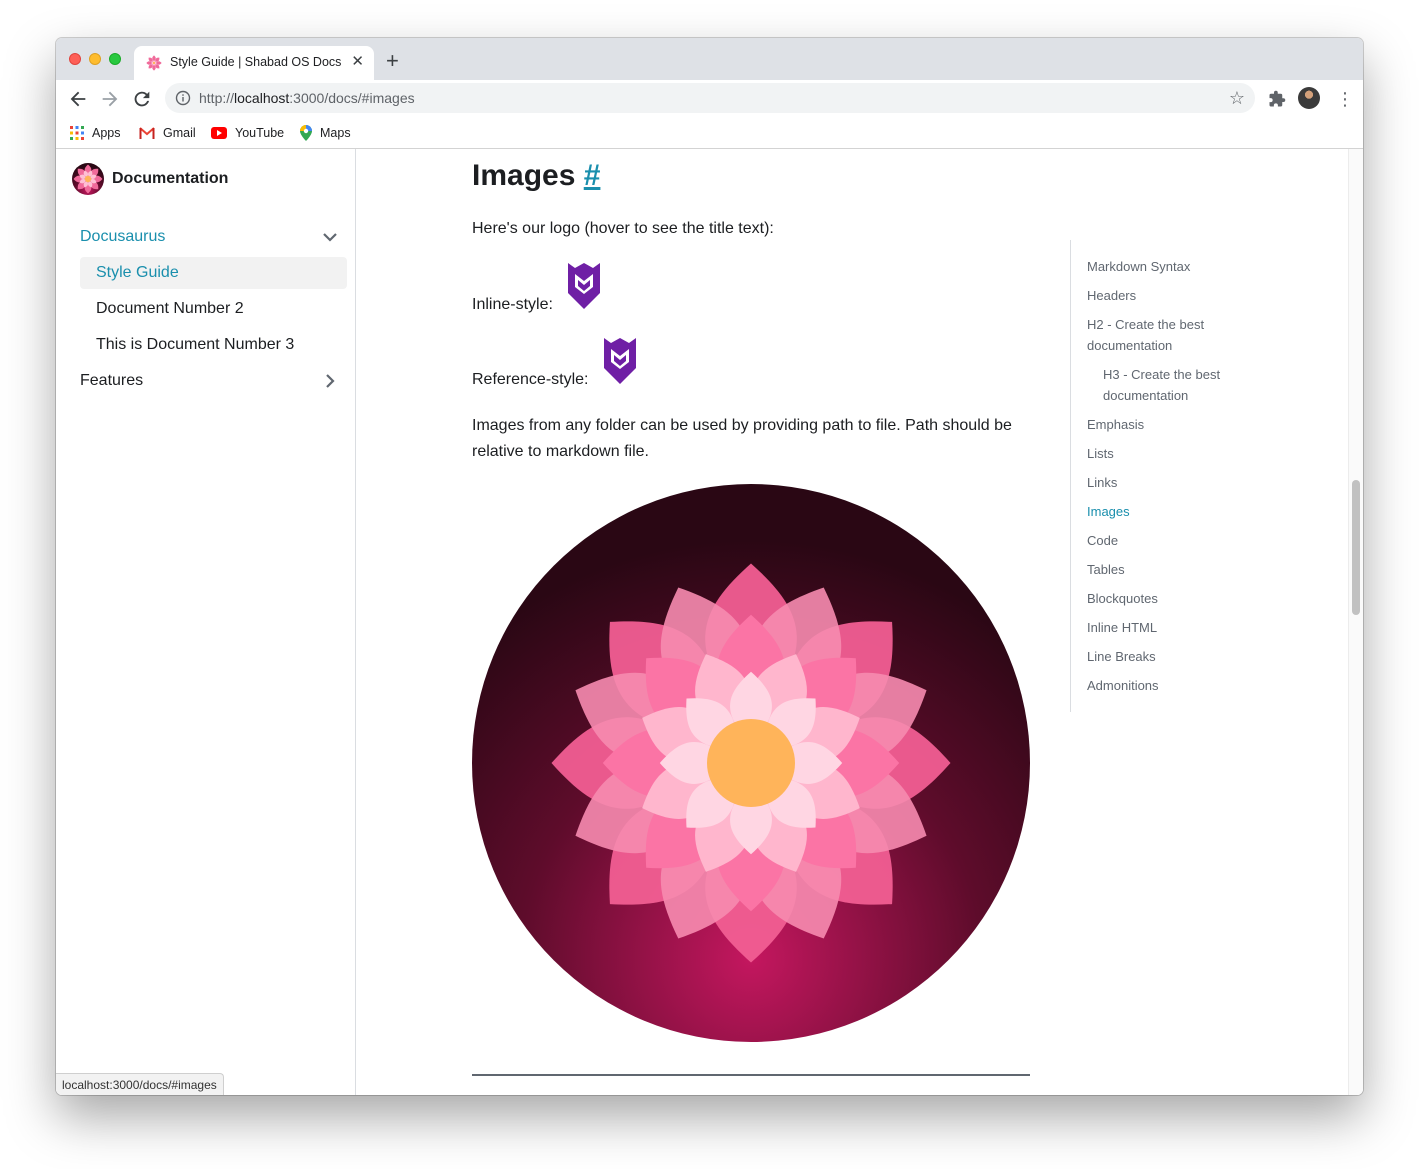 The height and width of the screenshot is (1169, 1419). Describe the element at coordinates (78, 99) in the screenshot. I see `back-arrow-icon` at that location.